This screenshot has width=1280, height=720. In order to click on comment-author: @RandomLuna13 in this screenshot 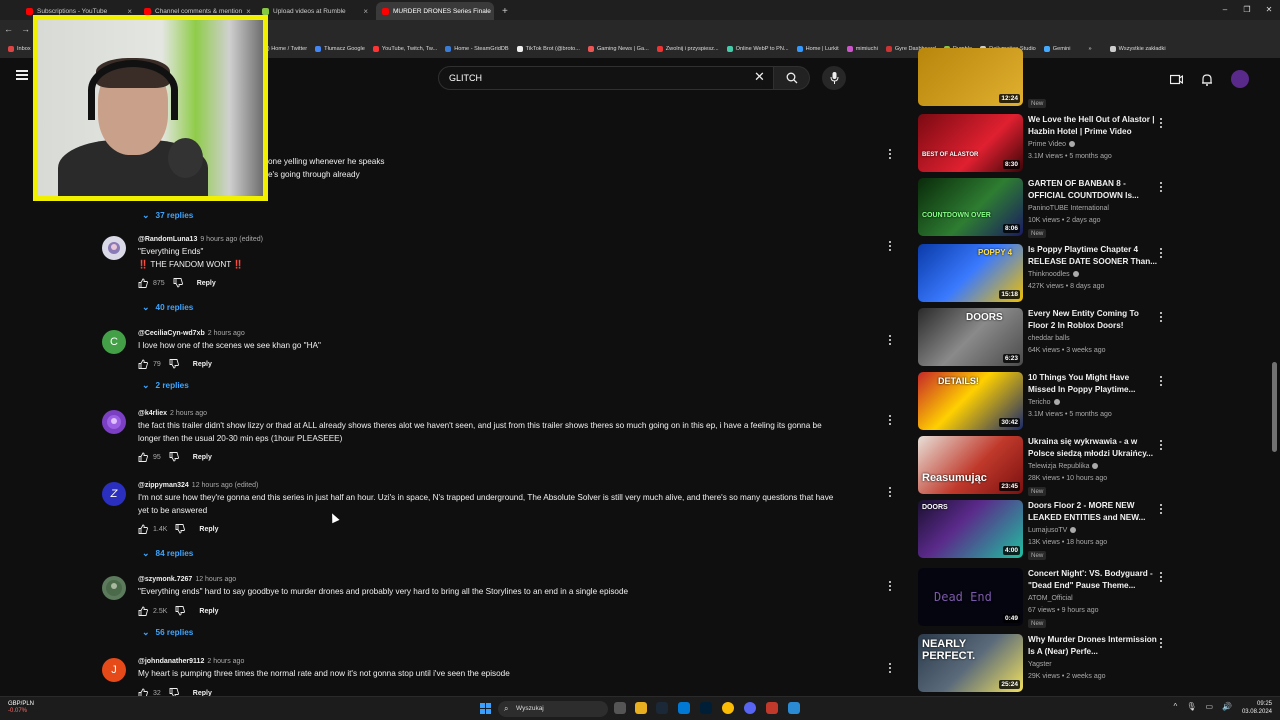, I will do `click(167, 239)`.